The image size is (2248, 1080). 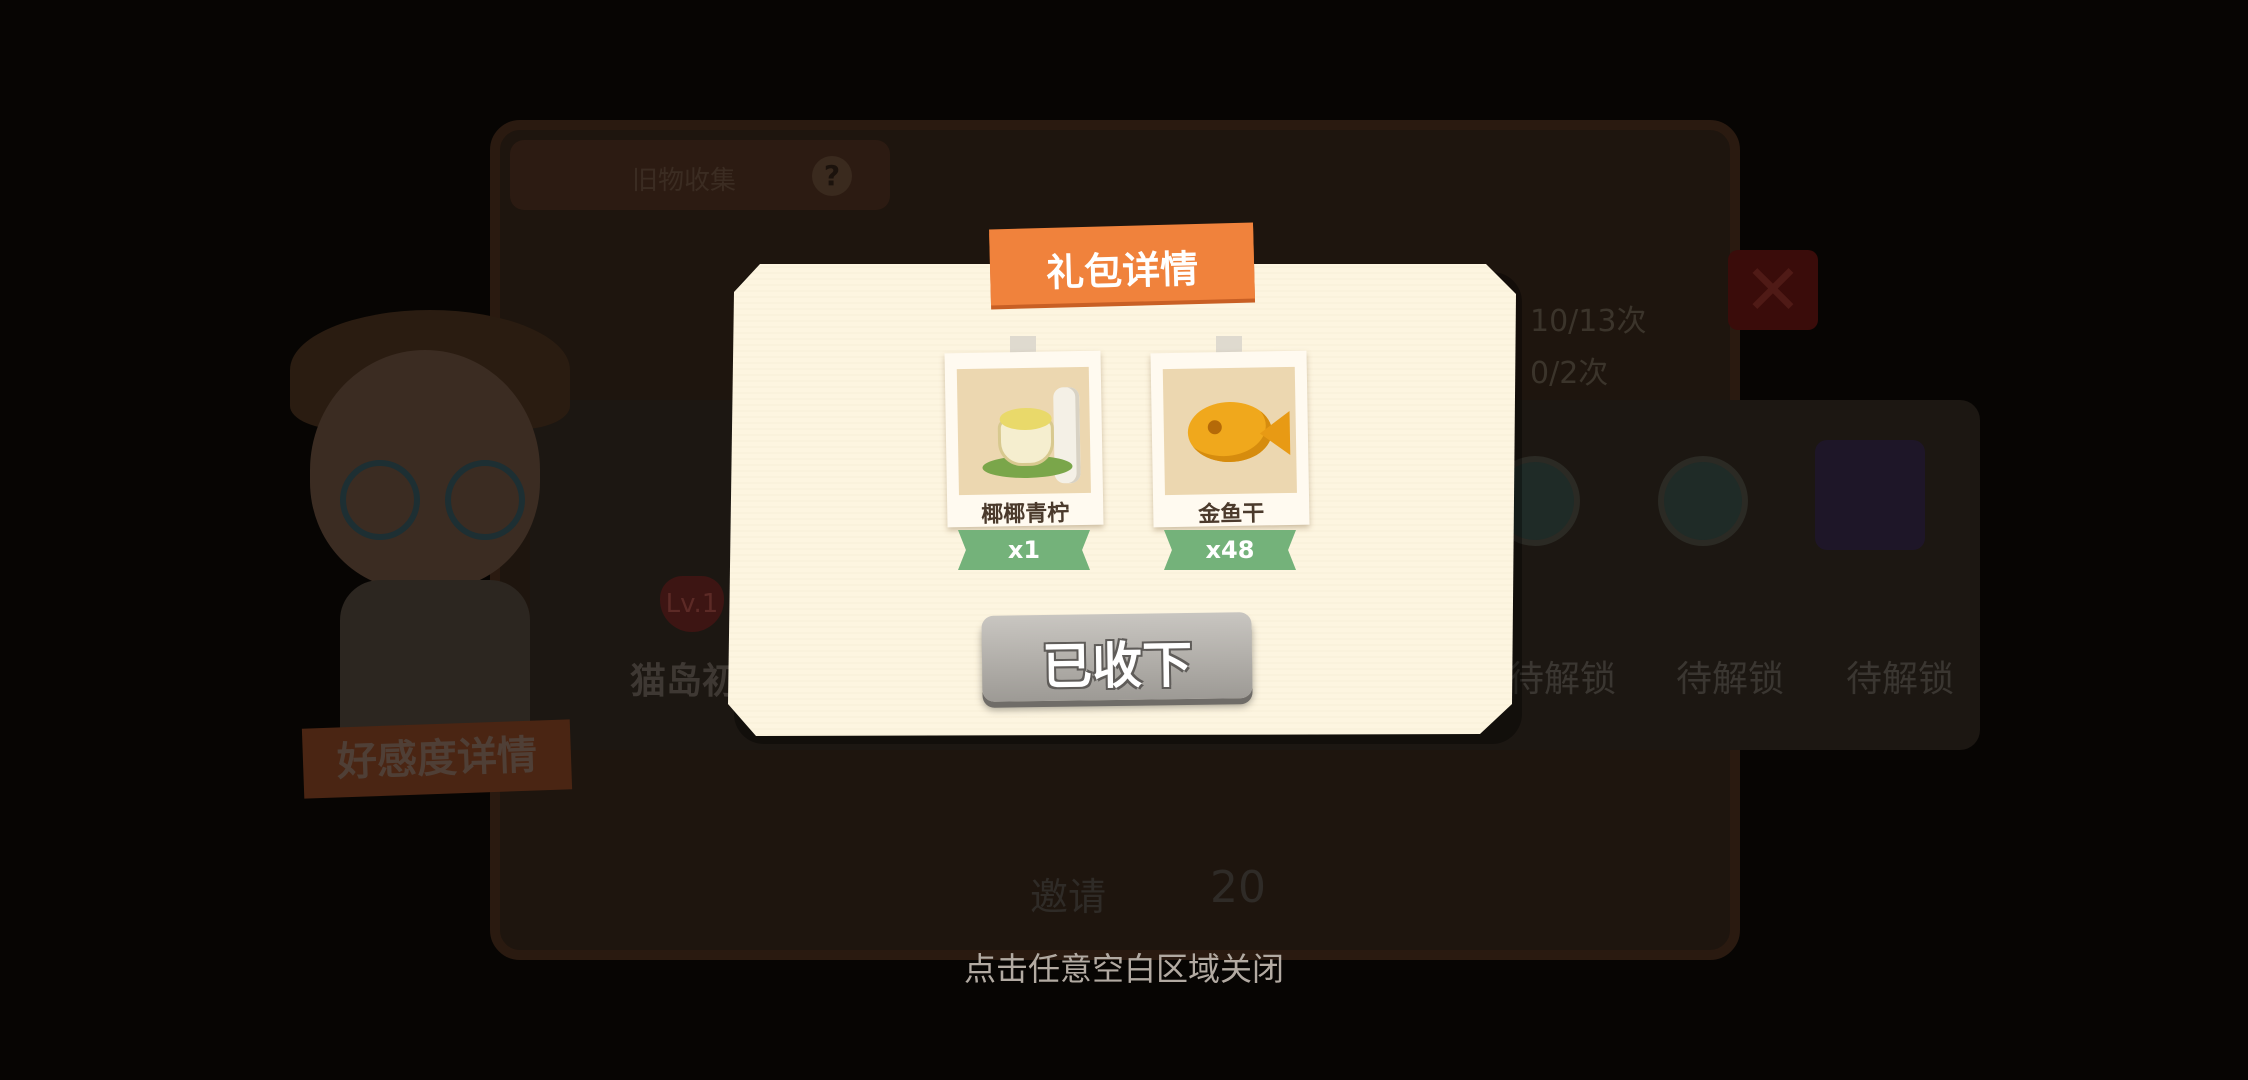 What do you see at coordinates (1068, 897) in the screenshot?
I see `invite-label: 邀请` at bounding box center [1068, 897].